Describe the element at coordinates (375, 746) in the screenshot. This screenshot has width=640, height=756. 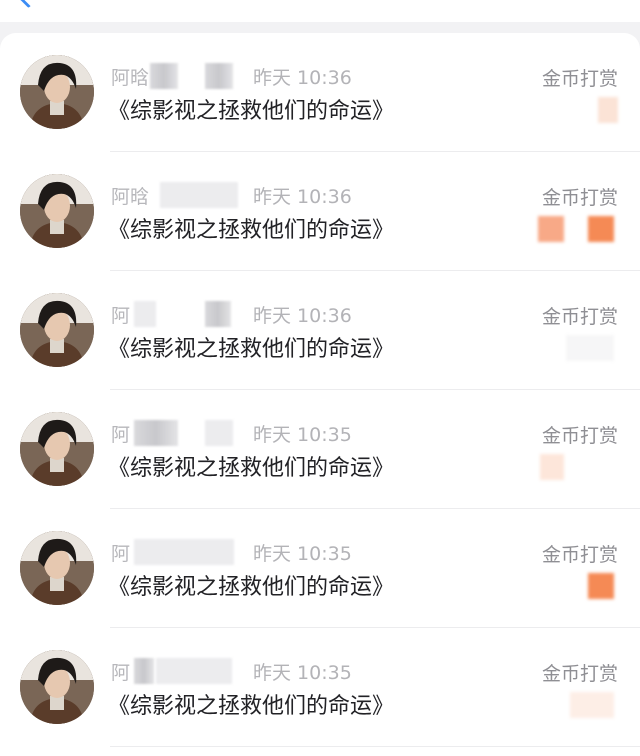
I see `divider` at that location.